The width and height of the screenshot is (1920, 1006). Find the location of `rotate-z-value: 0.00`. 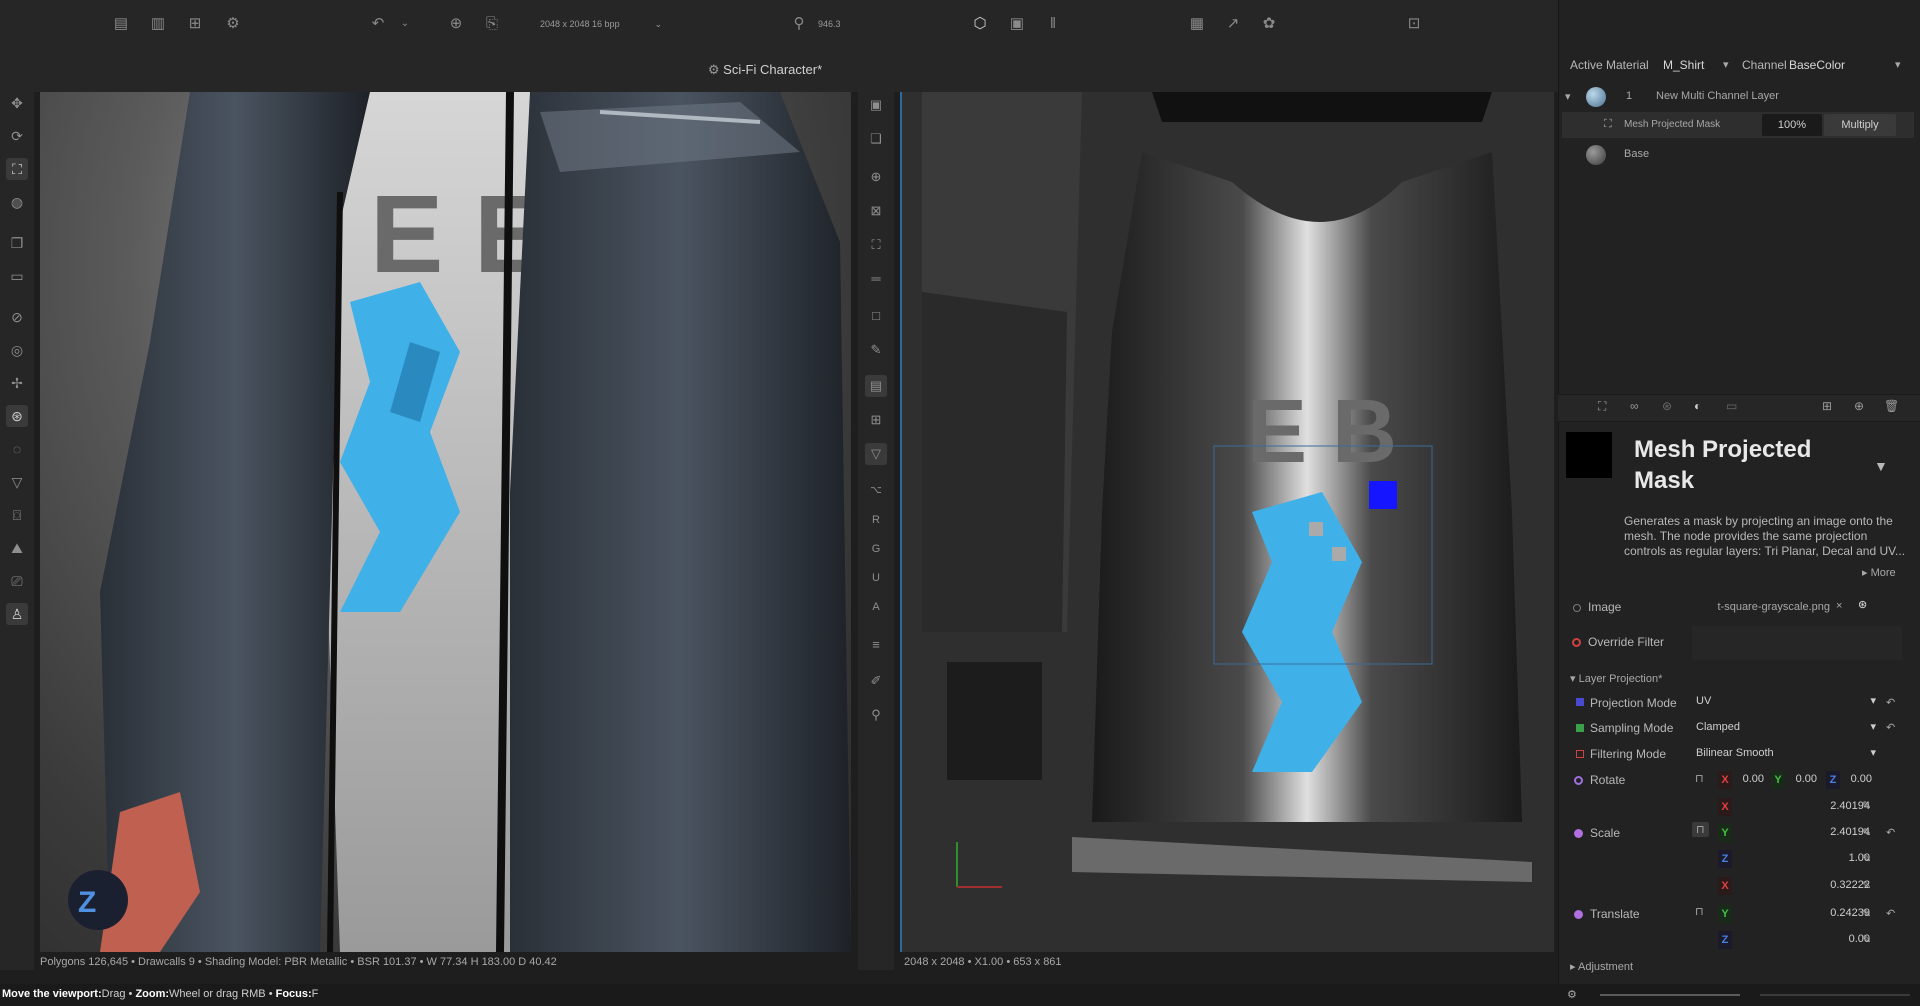

rotate-z-value: 0.00 is located at coordinates (1856, 779).